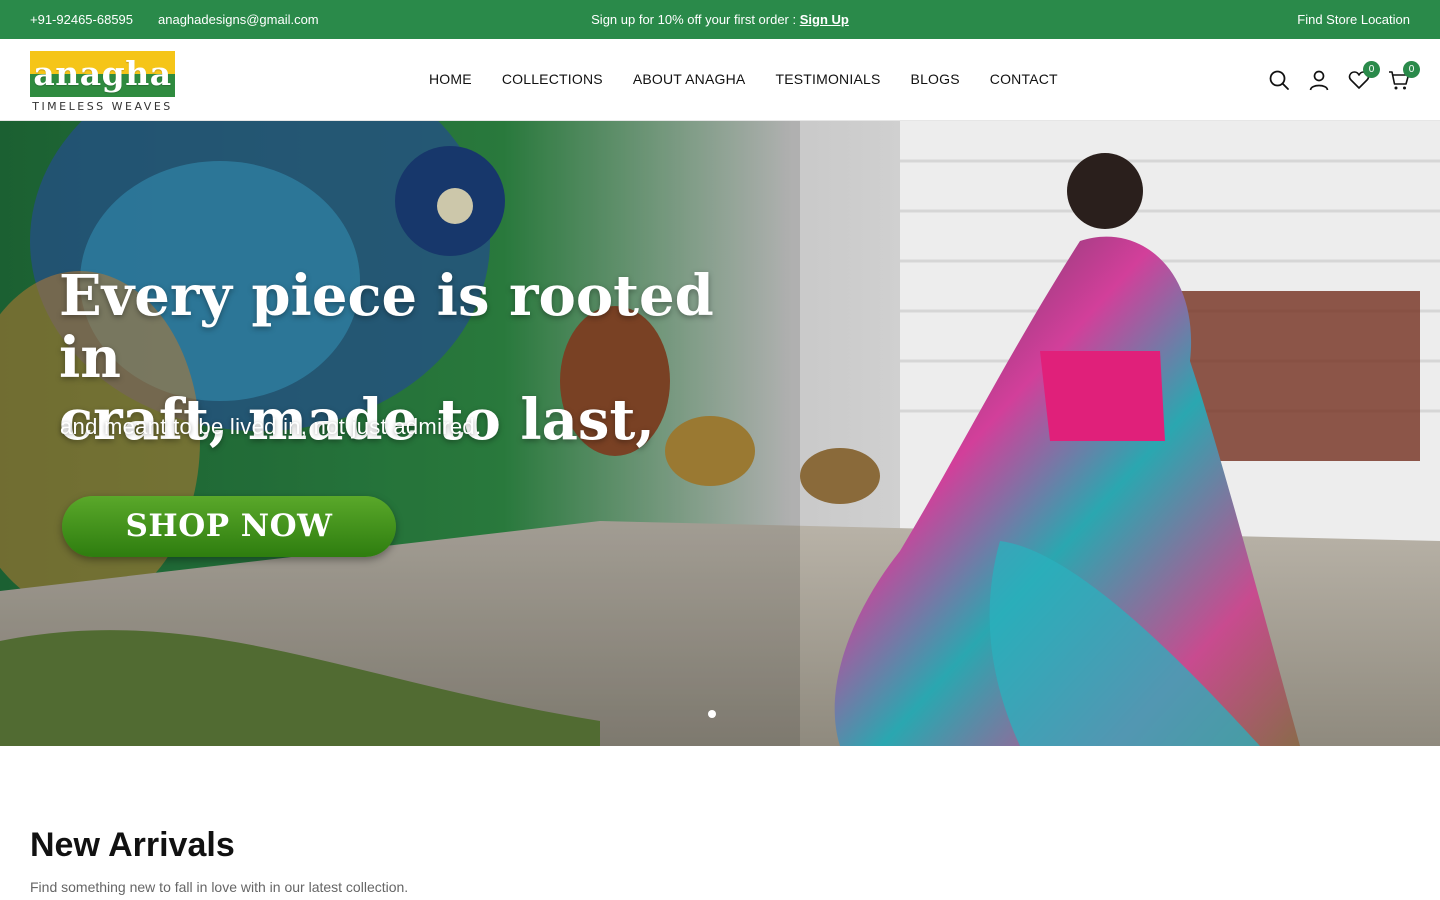  Describe the element at coordinates (450, 79) in the screenshot. I see `nav-home: HOME` at that location.